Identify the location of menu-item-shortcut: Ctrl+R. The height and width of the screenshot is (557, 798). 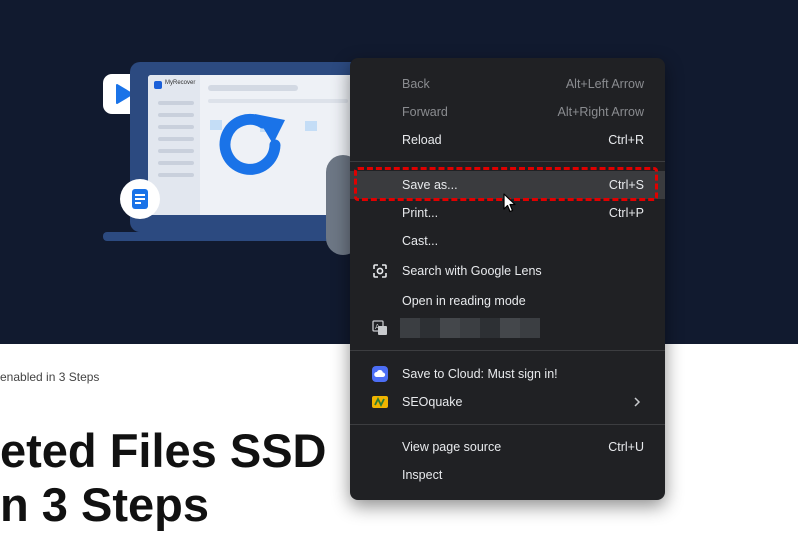
(626, 140).